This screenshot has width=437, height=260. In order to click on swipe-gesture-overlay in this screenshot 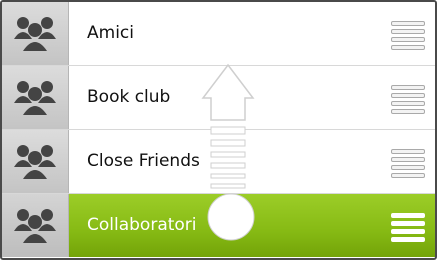, I will do `click(228, 152)`.